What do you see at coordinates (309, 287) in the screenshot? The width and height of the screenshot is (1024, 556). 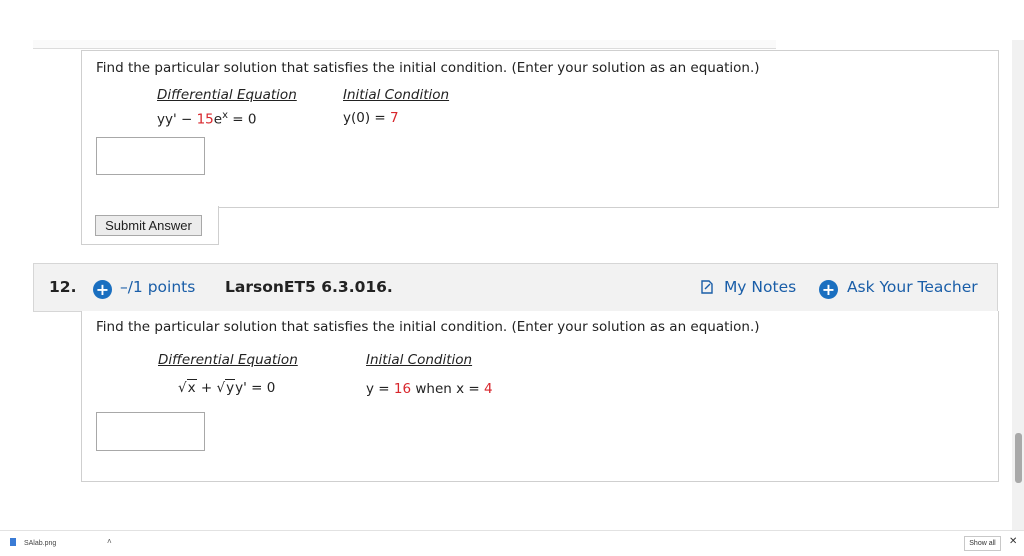 I see `question-reference: LarsonET5 6.3.016.` at bounding box center [309, 287].